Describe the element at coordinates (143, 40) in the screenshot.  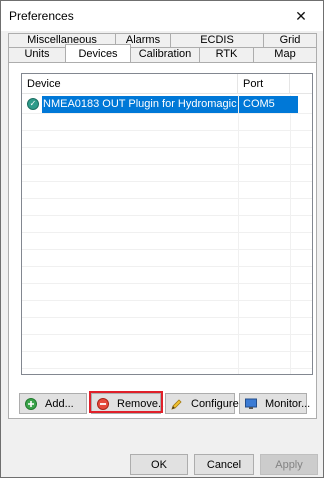
I see `tab-label: Alarms` at that location.